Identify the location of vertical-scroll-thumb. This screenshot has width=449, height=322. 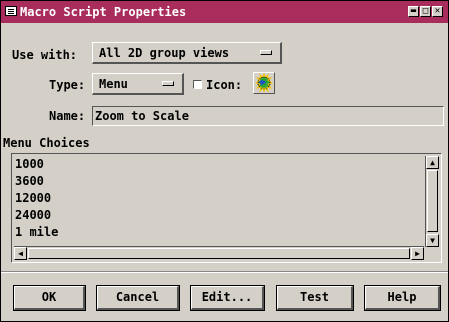
(432, 201).